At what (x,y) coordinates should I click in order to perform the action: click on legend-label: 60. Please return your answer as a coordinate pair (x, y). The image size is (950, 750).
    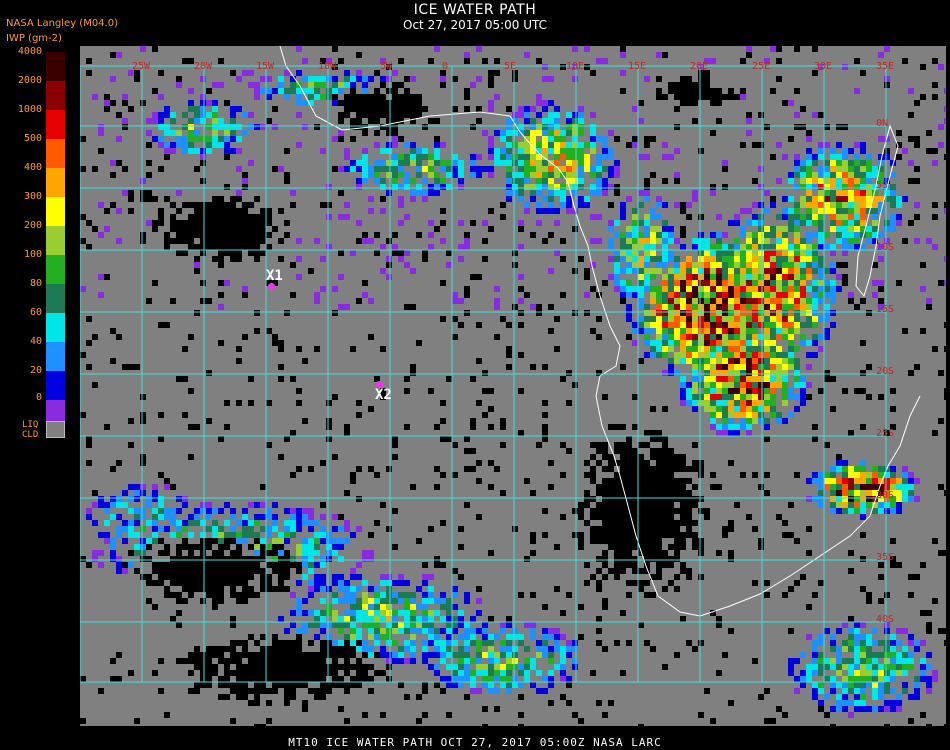
    Looking at the image, I should click on (35, 312).